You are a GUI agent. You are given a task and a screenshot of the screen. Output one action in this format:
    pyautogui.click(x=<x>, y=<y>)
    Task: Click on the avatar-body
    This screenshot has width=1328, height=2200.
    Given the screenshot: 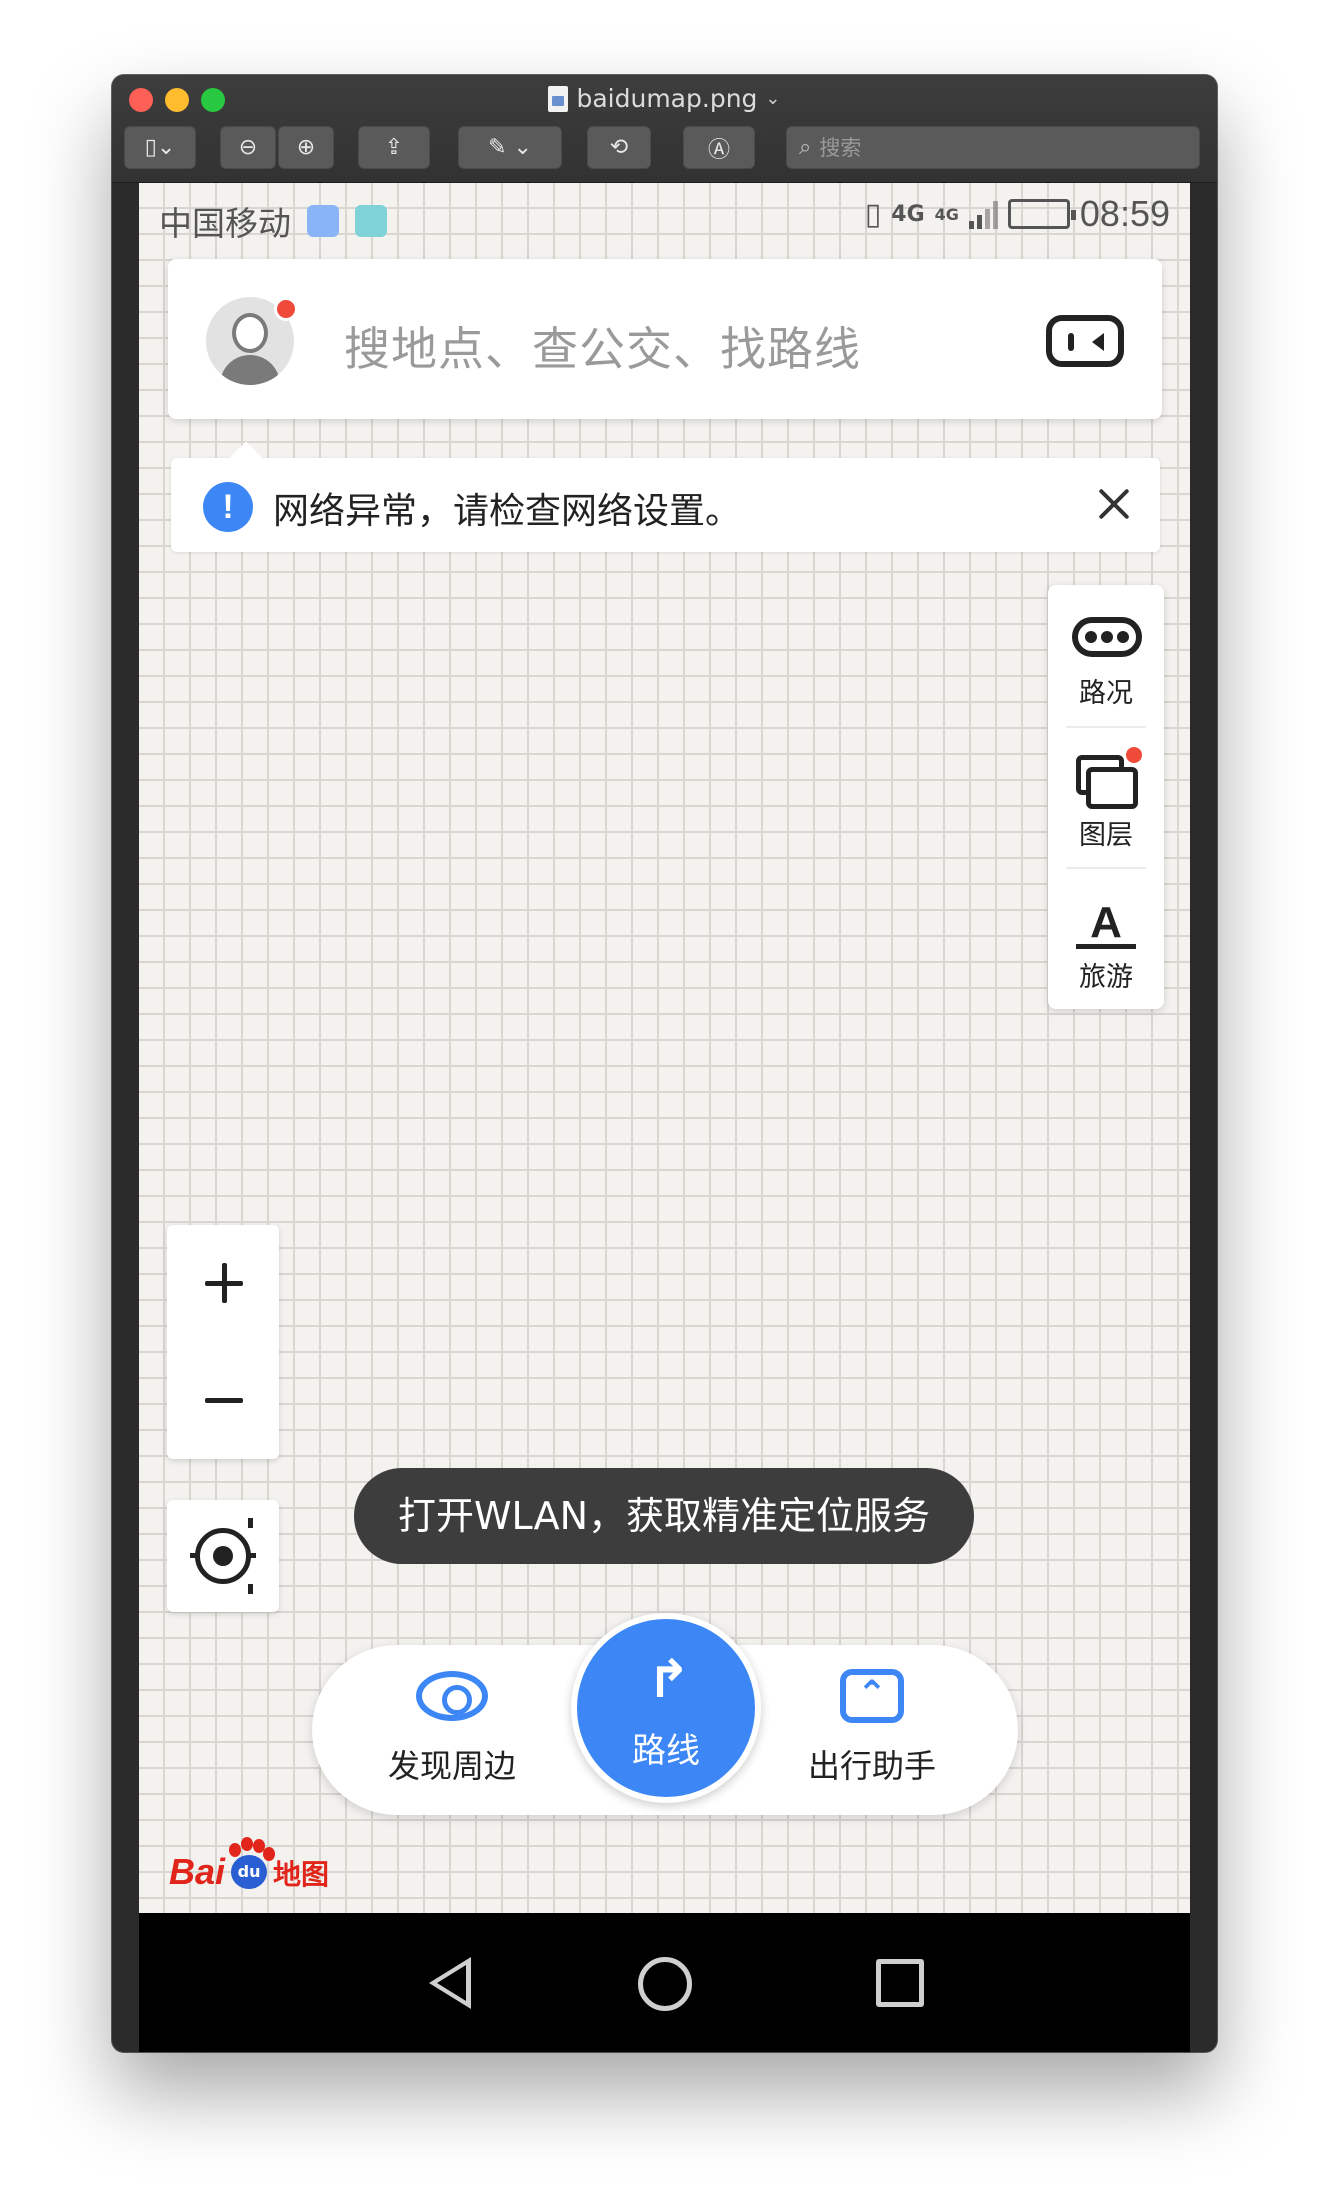 What is the action you would take?
    pyautogui.click(x=250, y=370)
    